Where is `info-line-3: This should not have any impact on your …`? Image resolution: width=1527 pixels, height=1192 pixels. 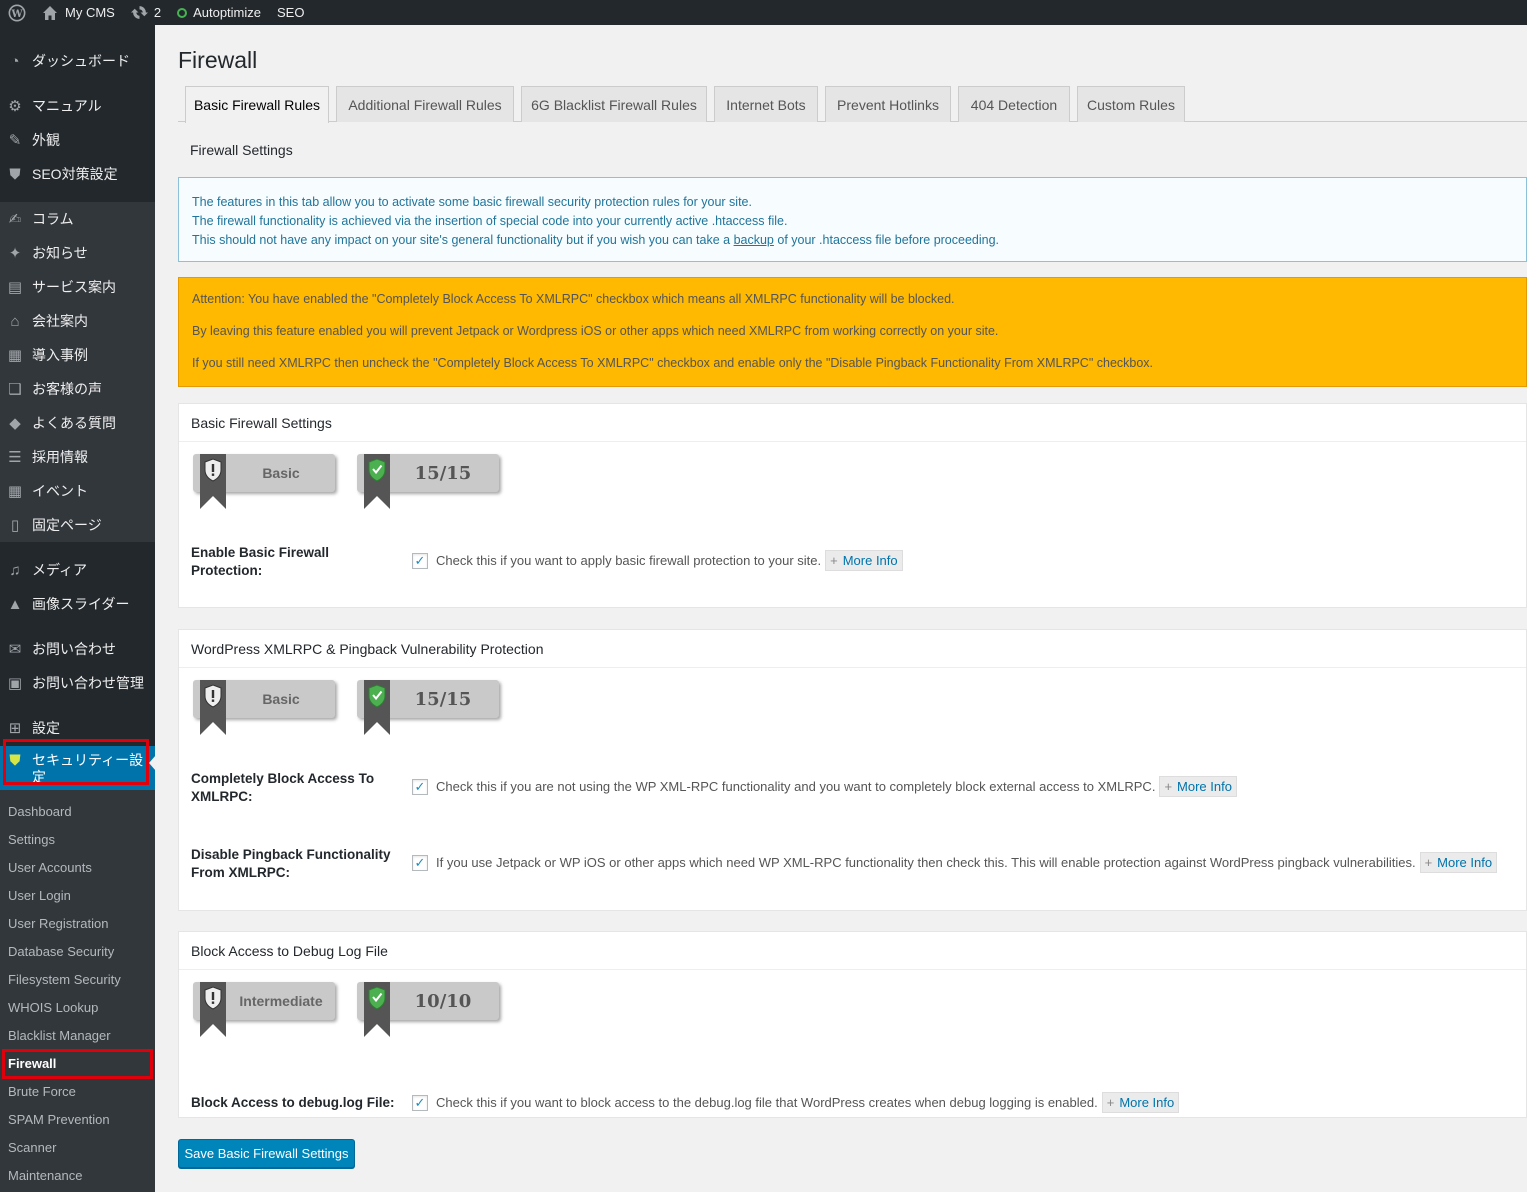 info-line-3: This should not have any impact on your … is located at coordinates (852, 240).